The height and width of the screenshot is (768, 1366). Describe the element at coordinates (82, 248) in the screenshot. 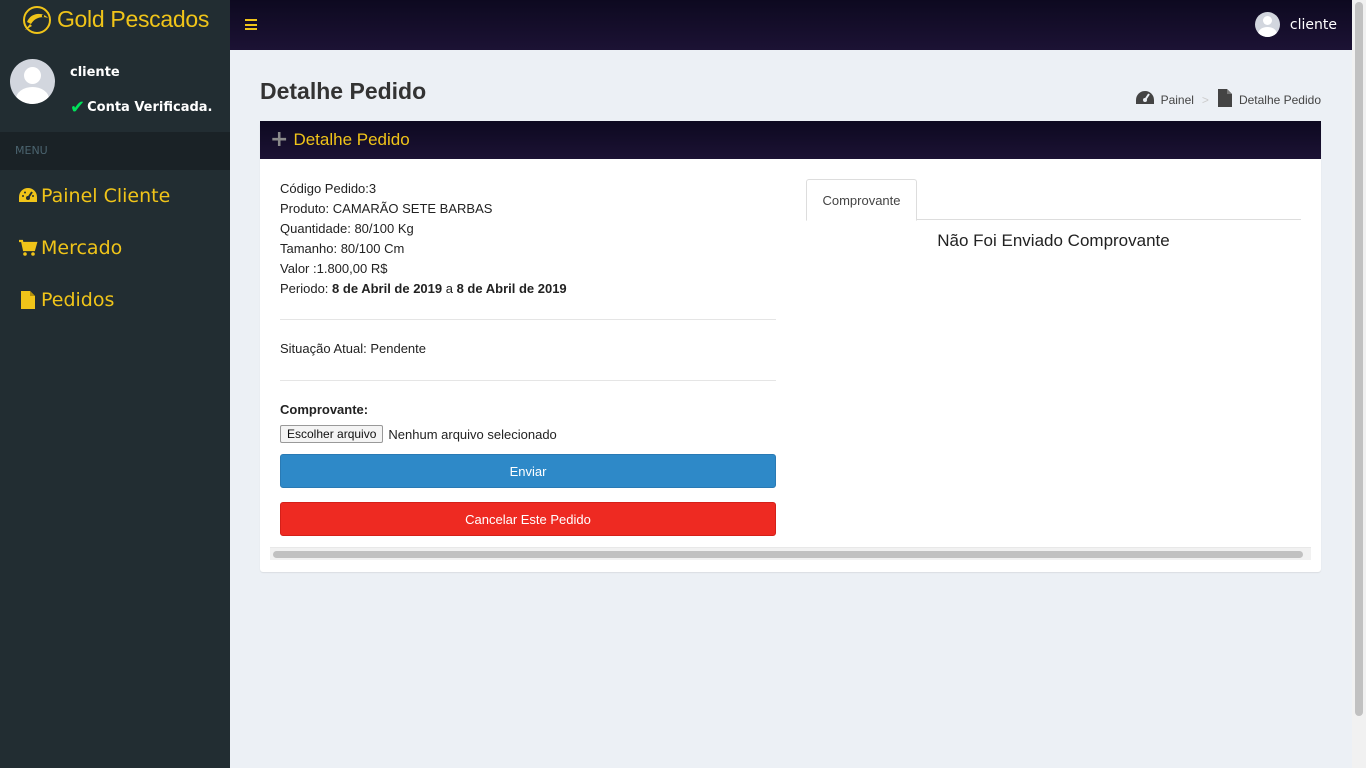

I see `sidebar-item-label: Mercado` at that location.